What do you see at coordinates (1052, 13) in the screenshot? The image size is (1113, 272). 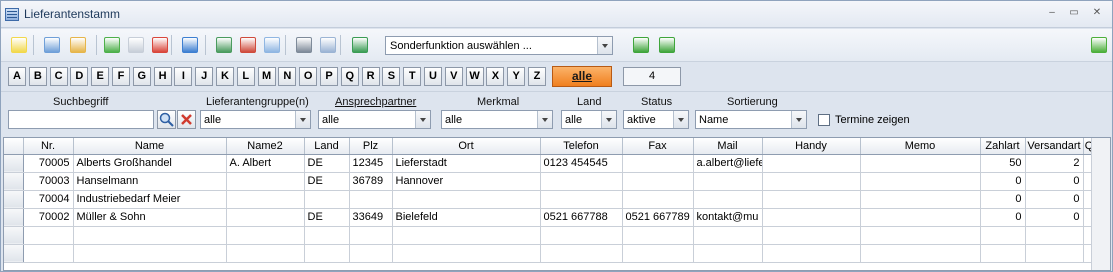 I see `minimize-button: –` at bounding box center [1052, 13].